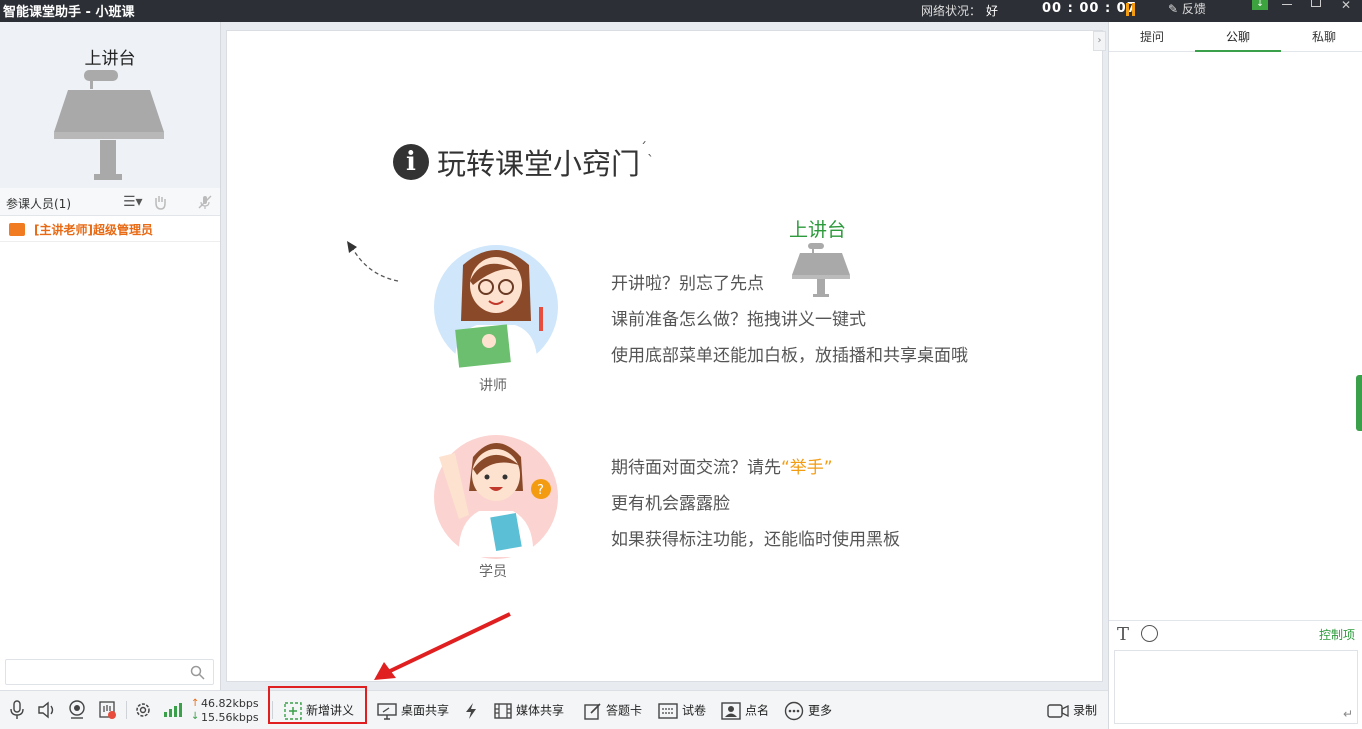  What do you see at coordinates (694, 710) in the screenshot?
I see `exam-label: 试卷` at bounding box center [694, 710].